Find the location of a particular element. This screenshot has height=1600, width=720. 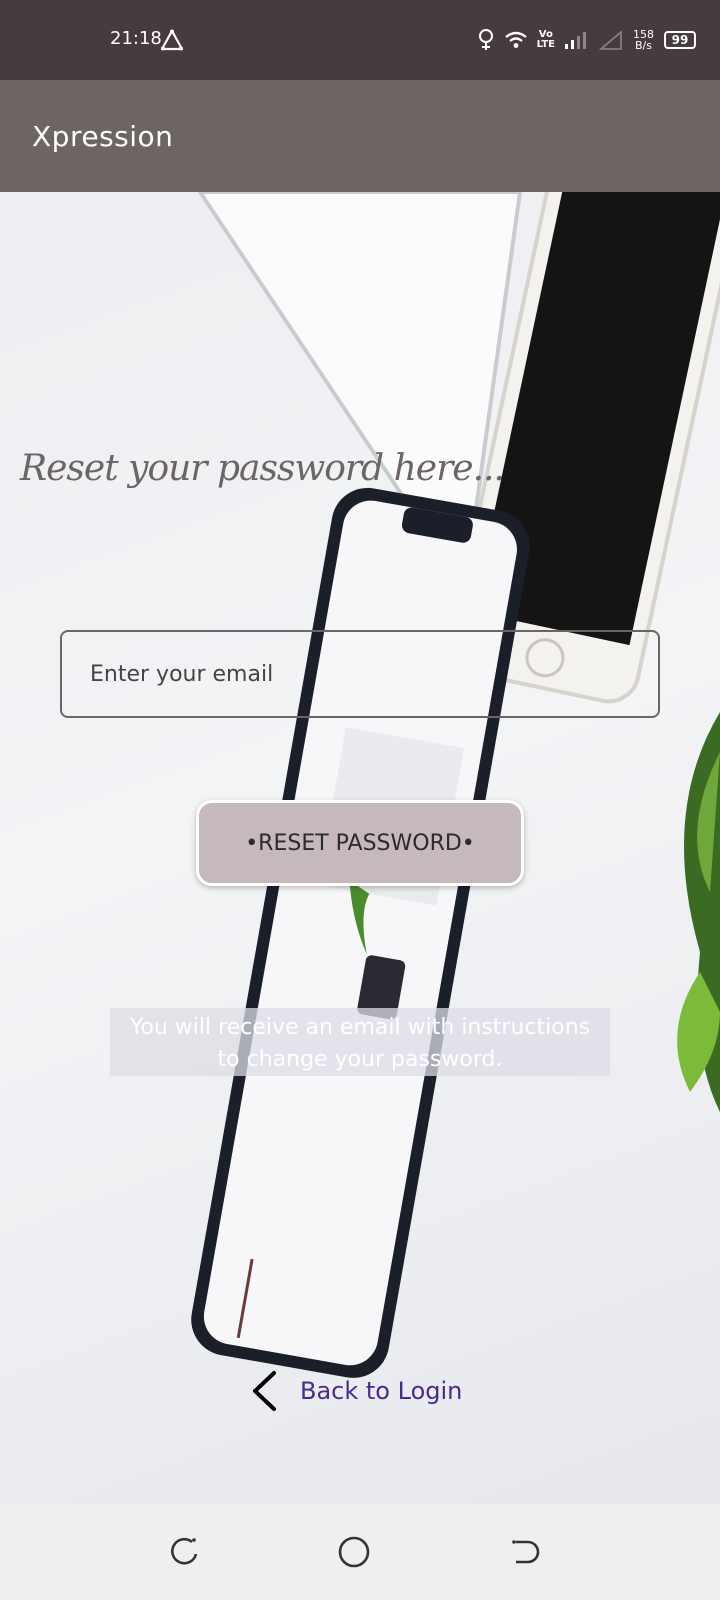

battery-level: 99 is located at coordinates (680, 40).